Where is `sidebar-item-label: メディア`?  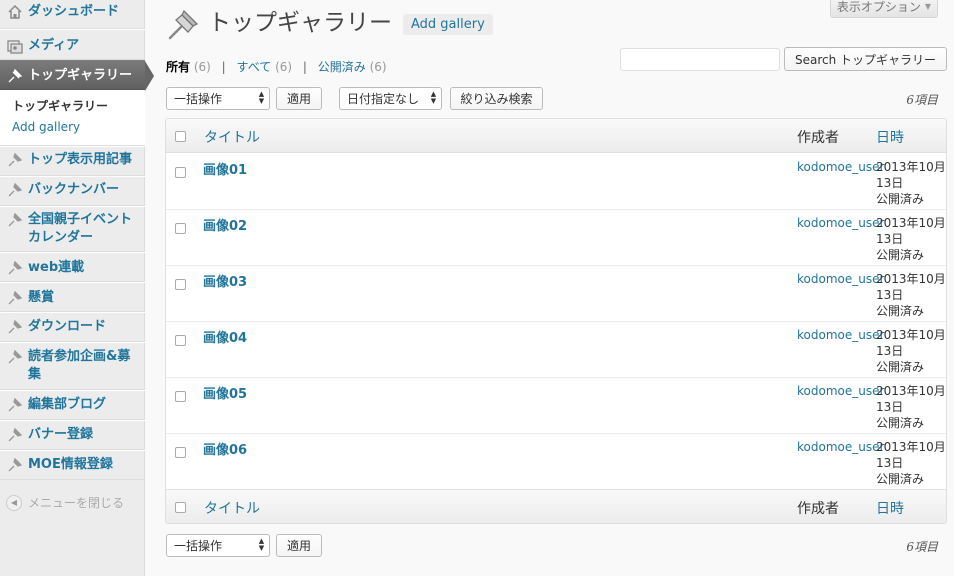
sidebar-item-label: メディア is located at coordinates (54, 45).